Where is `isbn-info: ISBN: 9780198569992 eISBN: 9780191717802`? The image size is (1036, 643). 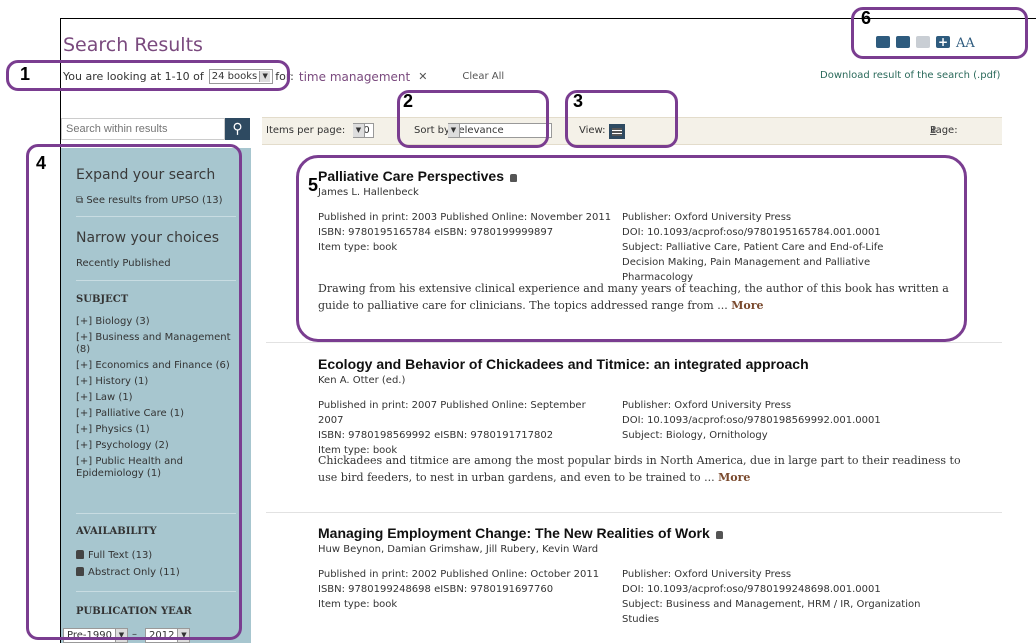
isbn-info: ISBN: 9780198569992 eISBN: 9780191717802 is located at coordinates (436, 435).